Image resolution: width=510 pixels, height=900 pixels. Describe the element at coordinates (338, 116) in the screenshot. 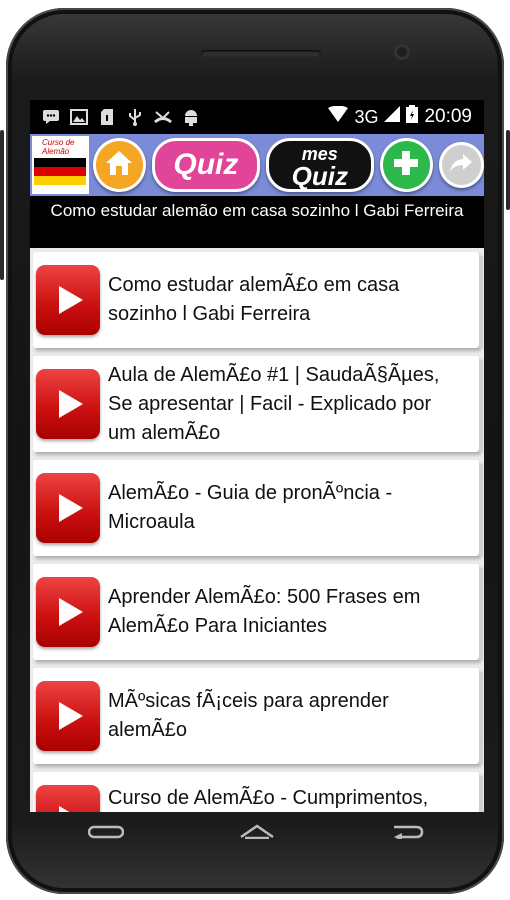

I see `wifi-icon` at that location.